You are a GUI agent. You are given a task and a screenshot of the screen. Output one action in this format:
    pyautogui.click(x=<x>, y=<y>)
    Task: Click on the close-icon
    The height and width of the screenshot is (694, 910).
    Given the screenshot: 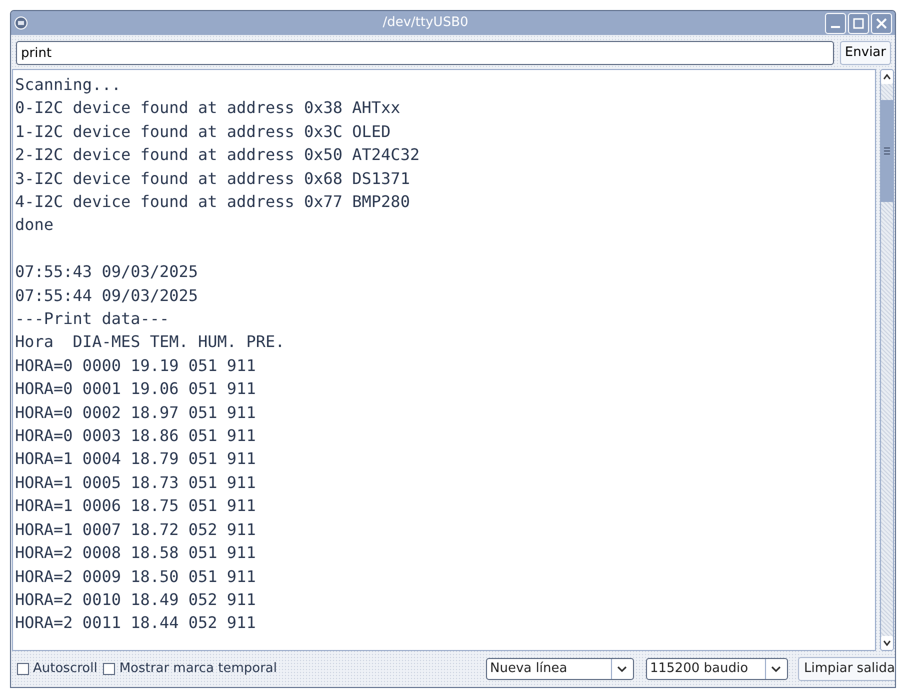 What is the action you would take?
    pyautogui.click(x=881, y=23)
    